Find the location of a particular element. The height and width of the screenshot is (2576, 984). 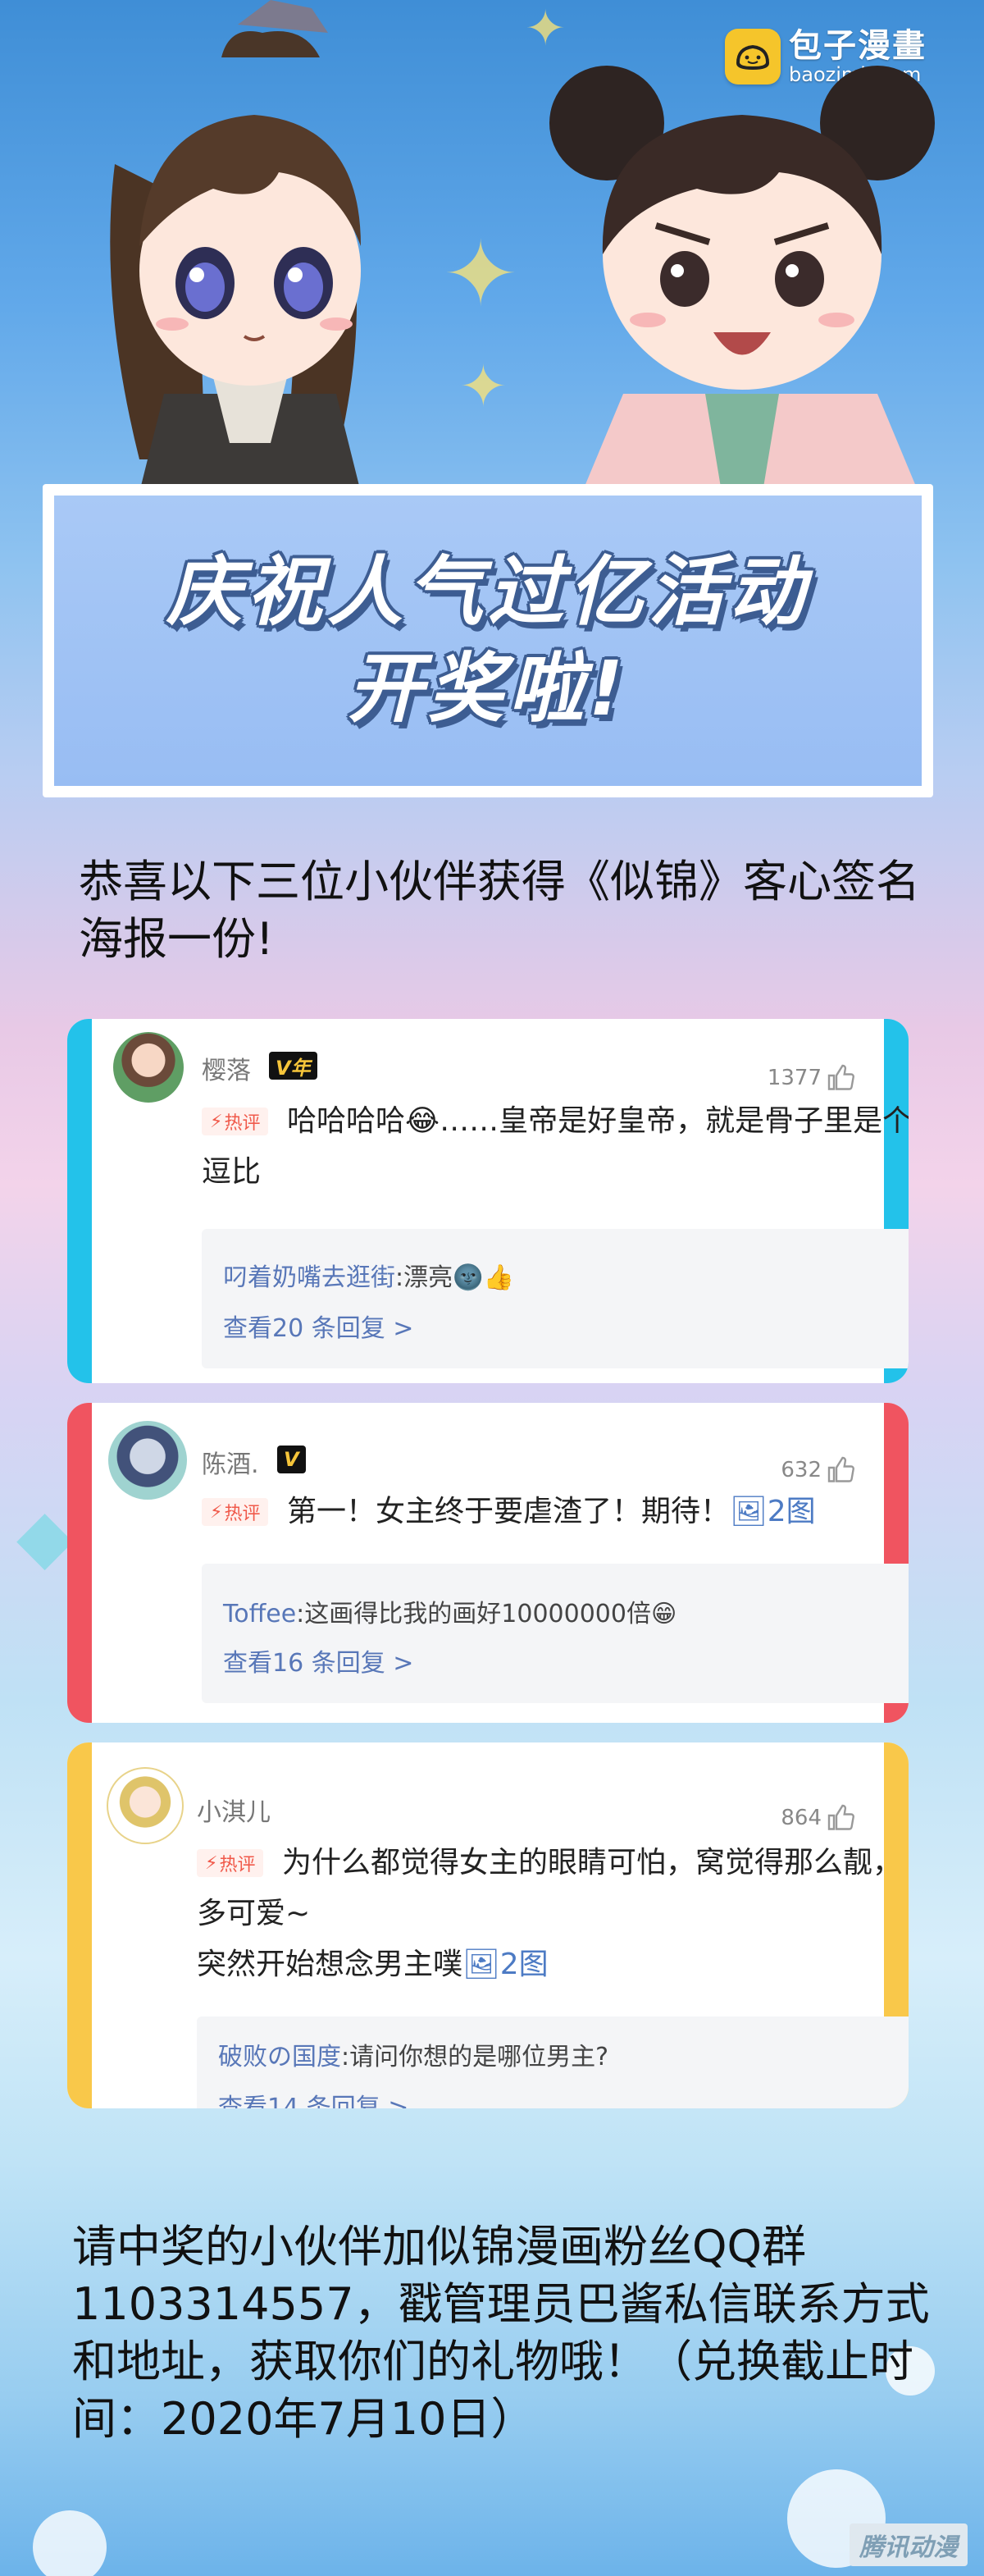

diamond-icon: ◆ is located at coordinates (45, 1536).